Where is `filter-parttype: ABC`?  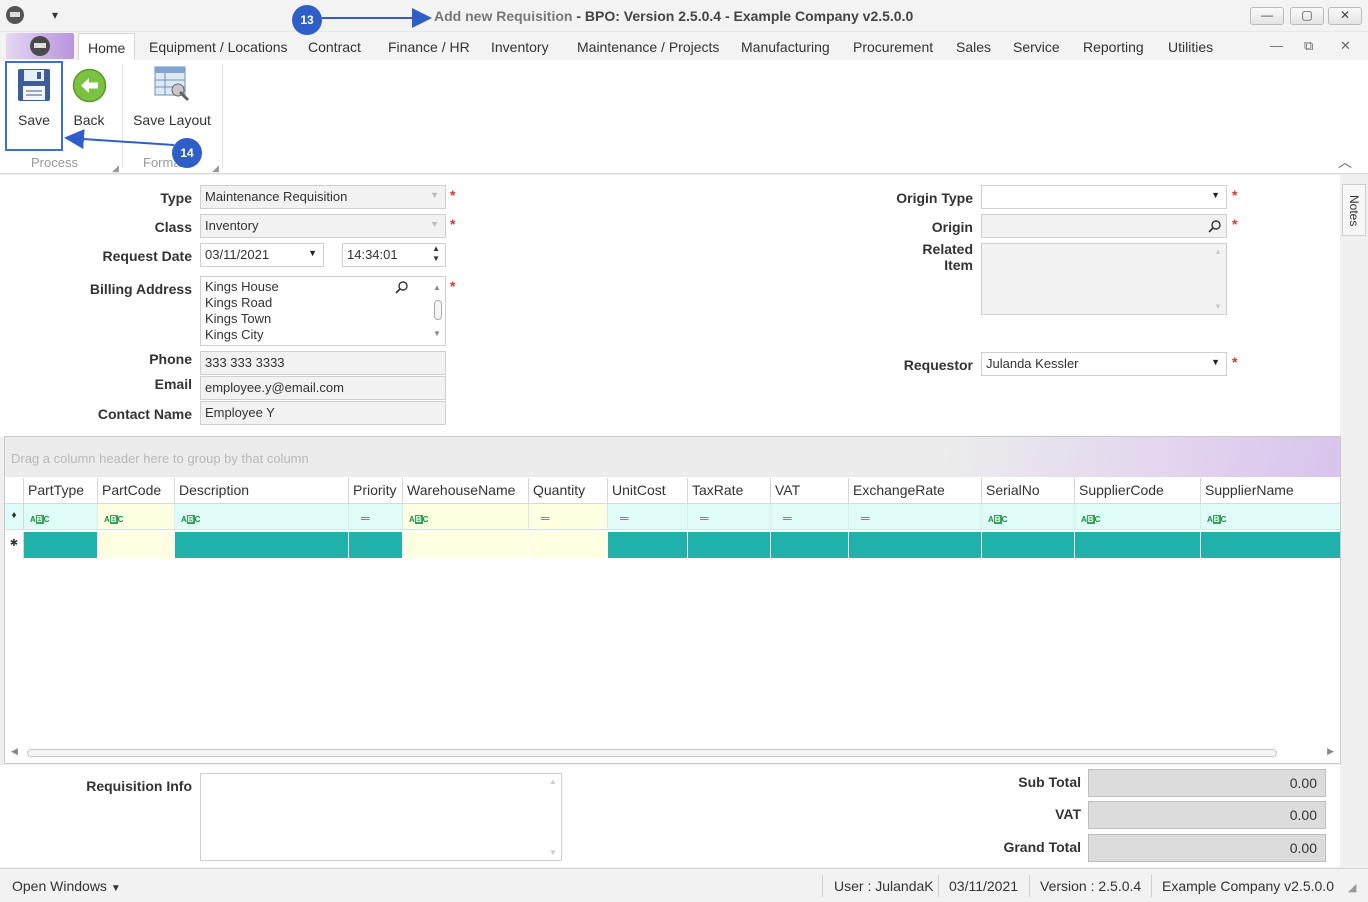
filter-parttype: ABC is located at coordinates (61, 516).